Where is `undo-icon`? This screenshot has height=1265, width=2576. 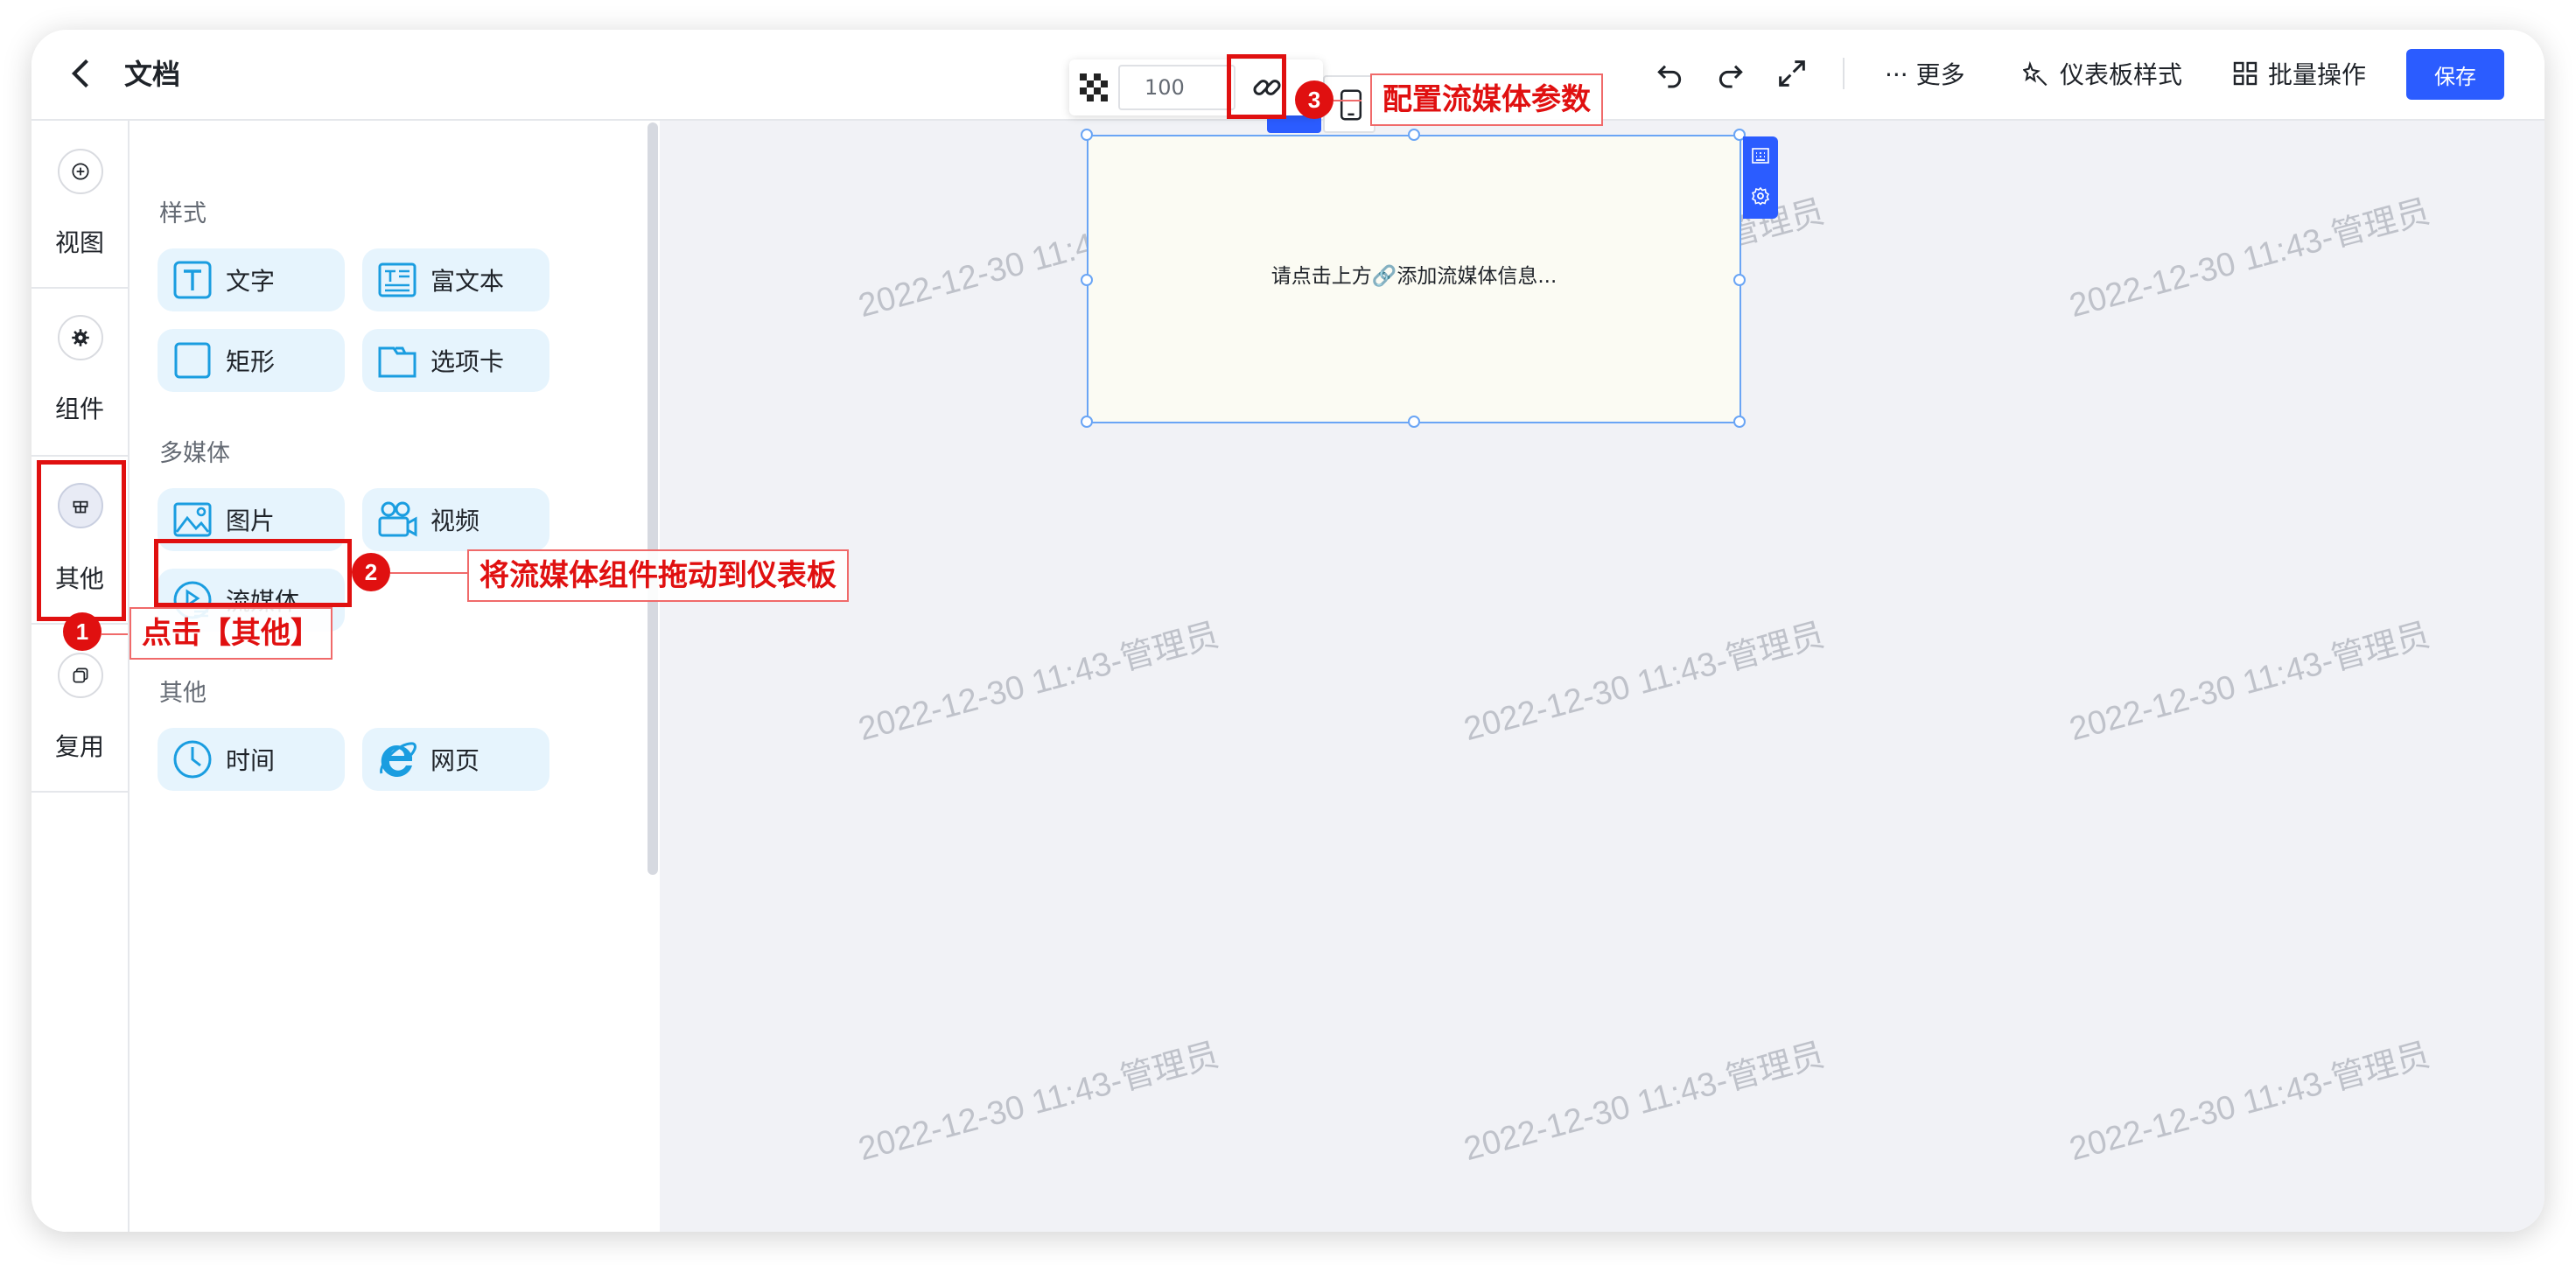 undo-icon is located at coordinates (1669, 73).